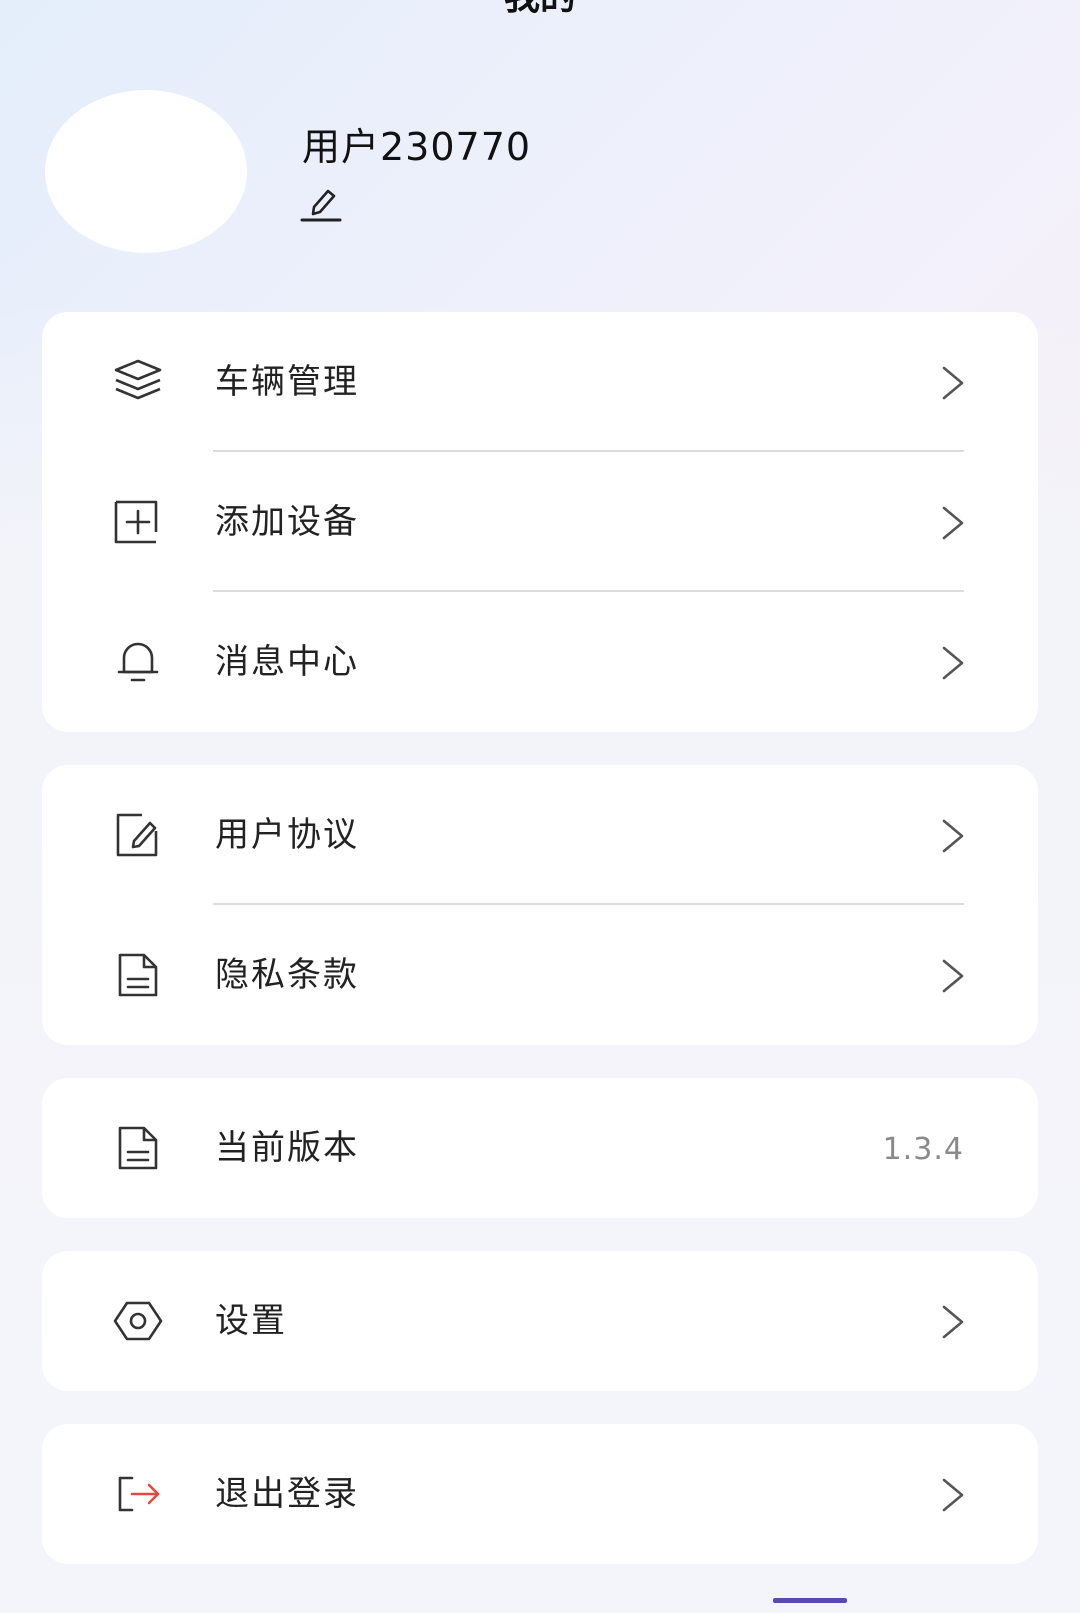 This screenshot has width=1080, height=1613. What do you see at coordinates (323, 203) in the screenshot?
I see `pencil-icon` at bounding box center [323, 203].